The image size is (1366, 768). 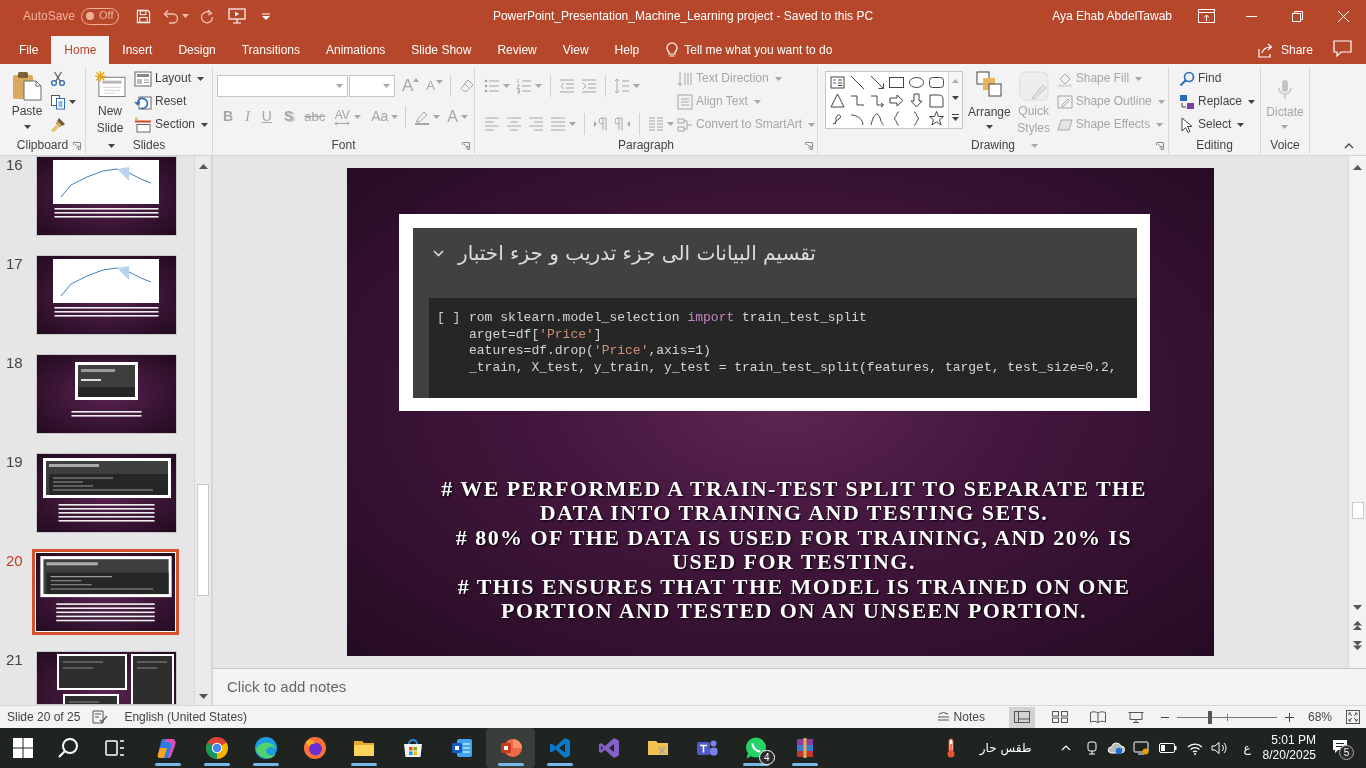 I want to click on triangle-icon, so click(x=838, y=100).